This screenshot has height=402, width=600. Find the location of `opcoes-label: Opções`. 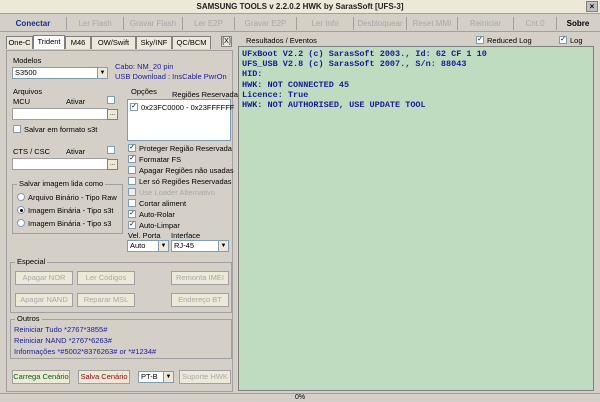

opcoes-label: Opções is located at coordinates (144, 91).